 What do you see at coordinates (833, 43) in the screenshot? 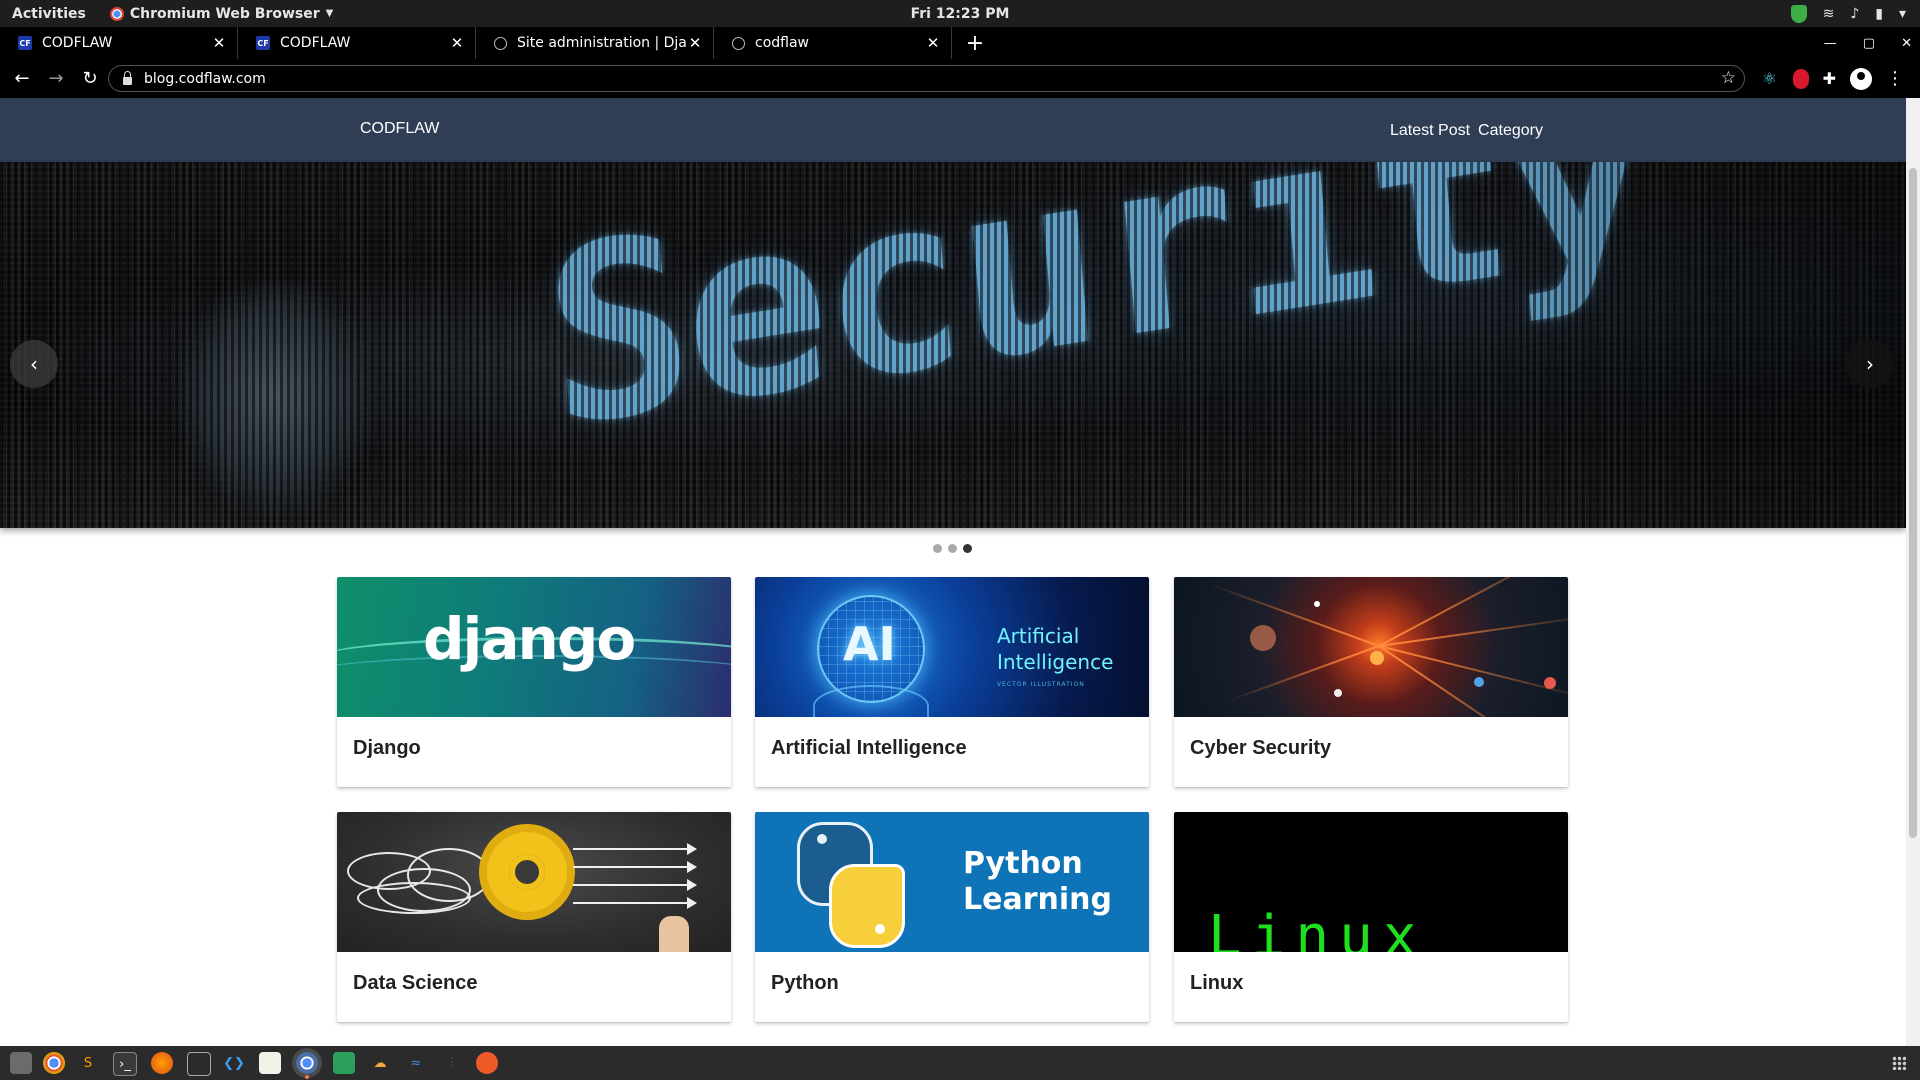
I see `browser-tab: codflaw ✕` at bounding box center [833, 43].